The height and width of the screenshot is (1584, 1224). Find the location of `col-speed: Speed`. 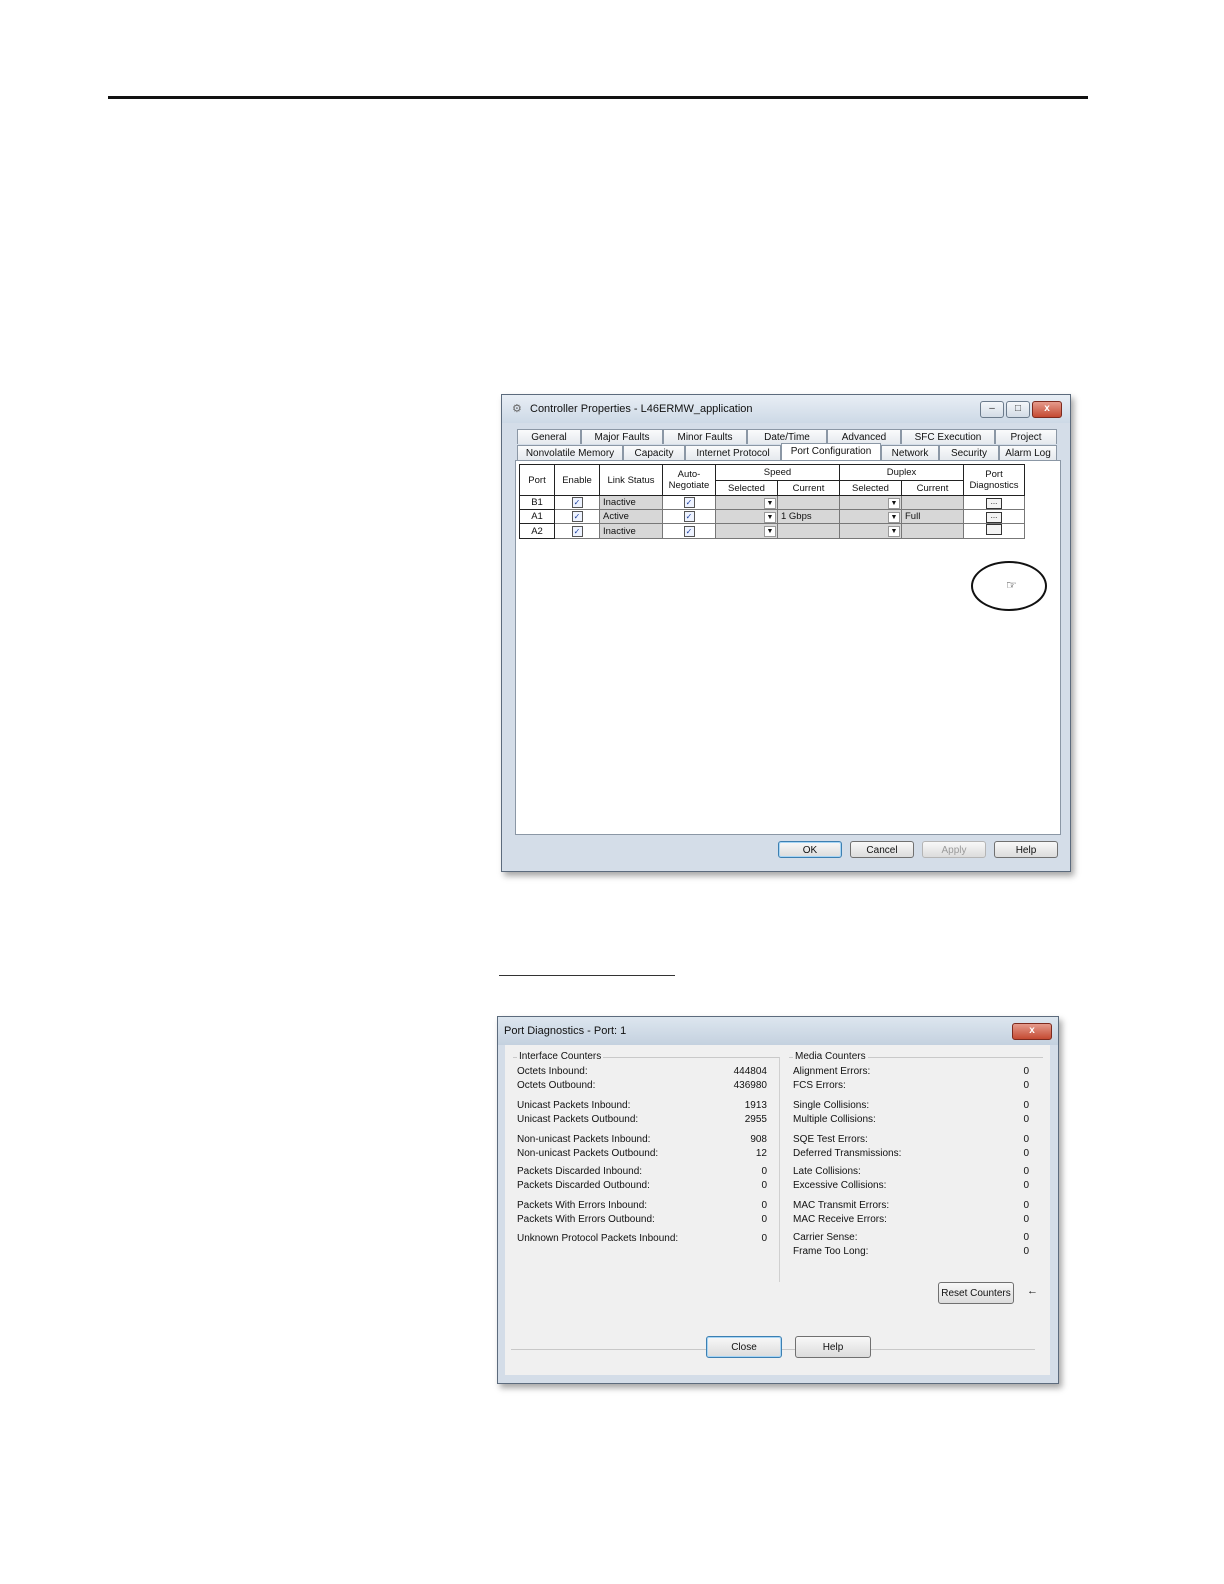

col-speed: Speed is located at coordinates (777, 472).